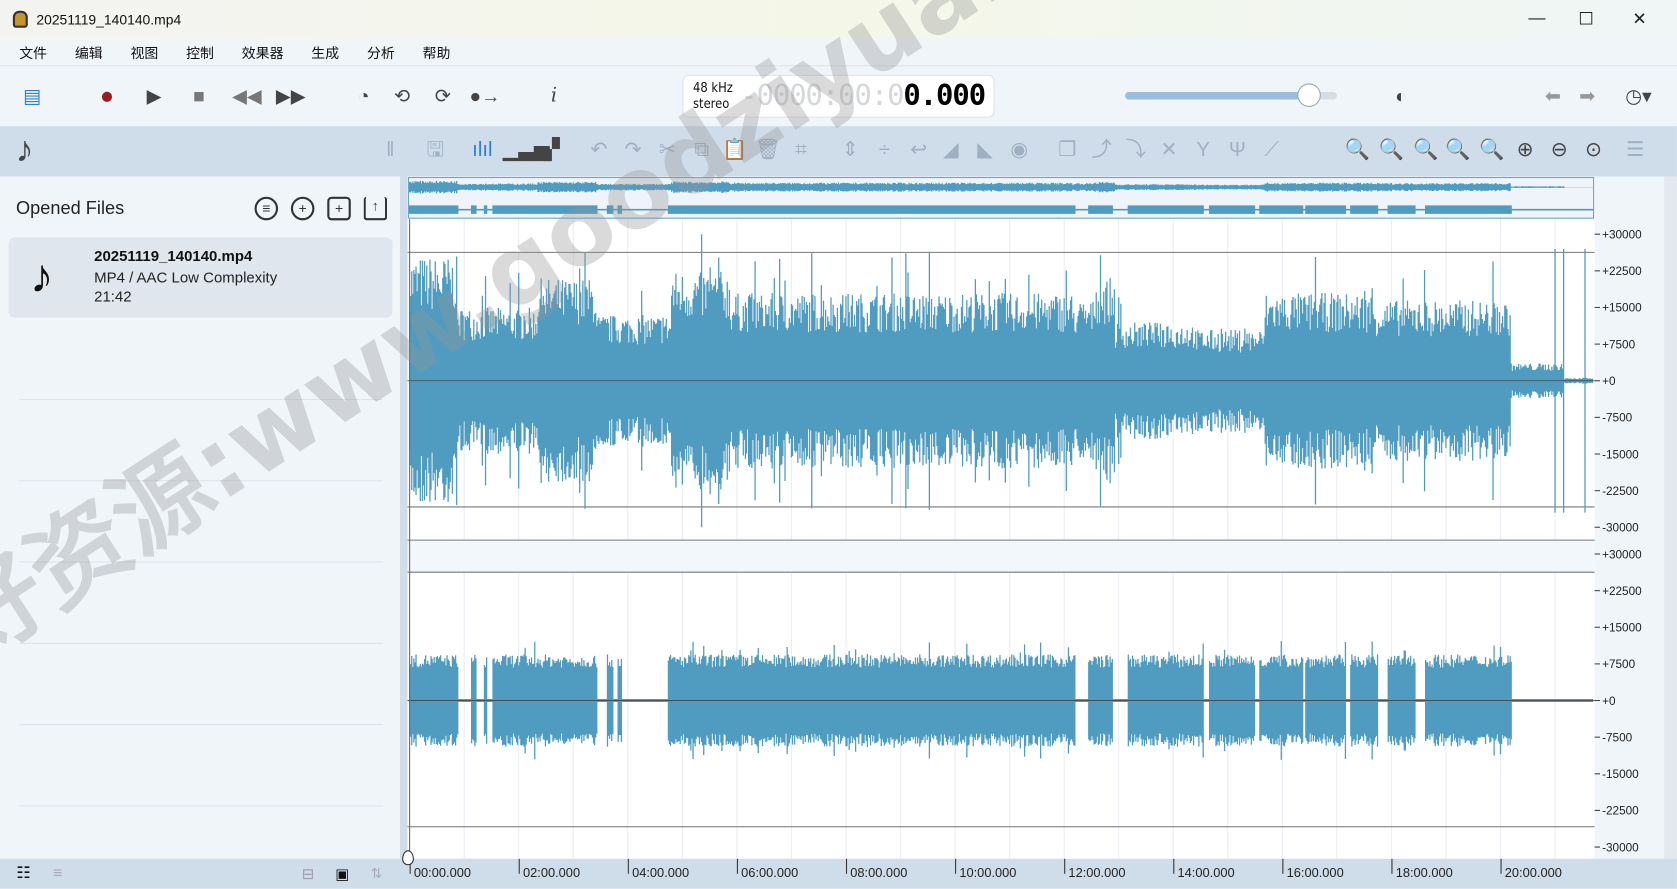 This screenshot has height=889, width=1677. I want to click on sidebar-toggle-icon: ▤, so click(32, 96).